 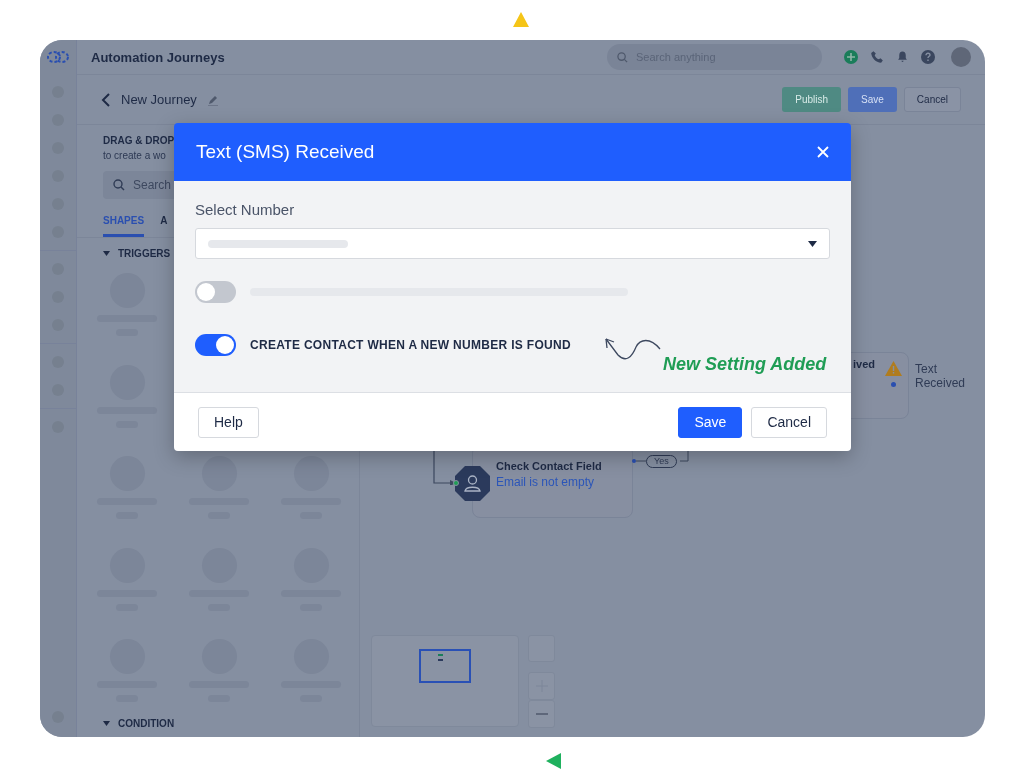 I want to click on app-title: Automation Journeys, so click(x=158, y=57).